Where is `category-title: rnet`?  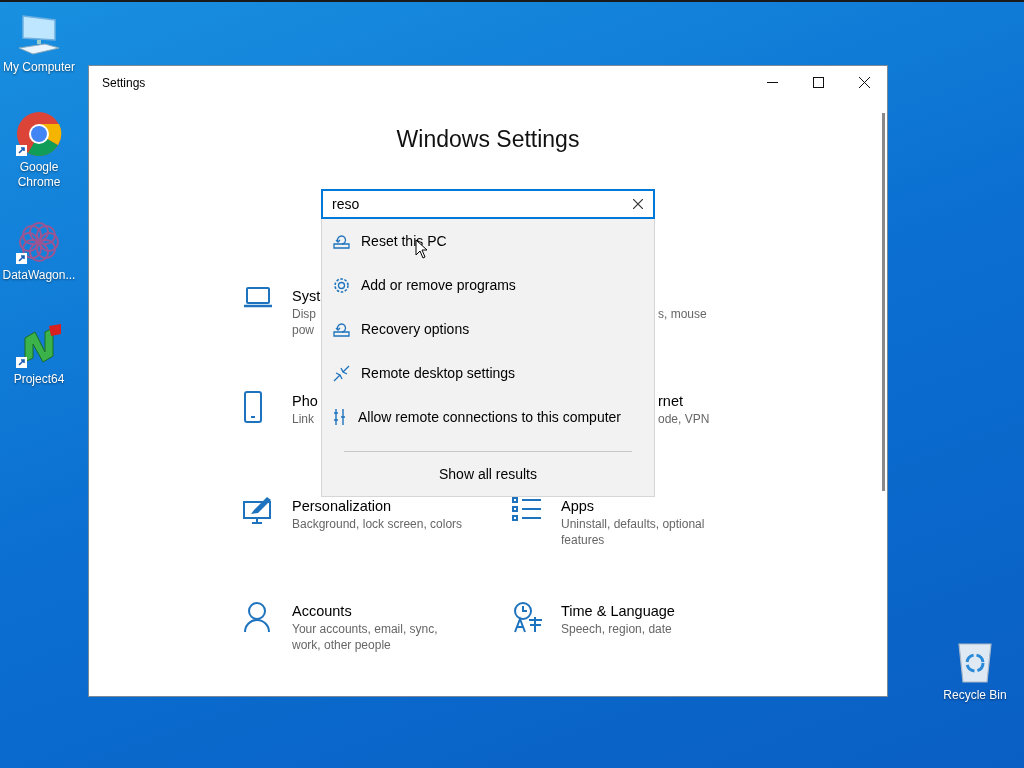
category-title: rnet is located at coordinates (670, 401).